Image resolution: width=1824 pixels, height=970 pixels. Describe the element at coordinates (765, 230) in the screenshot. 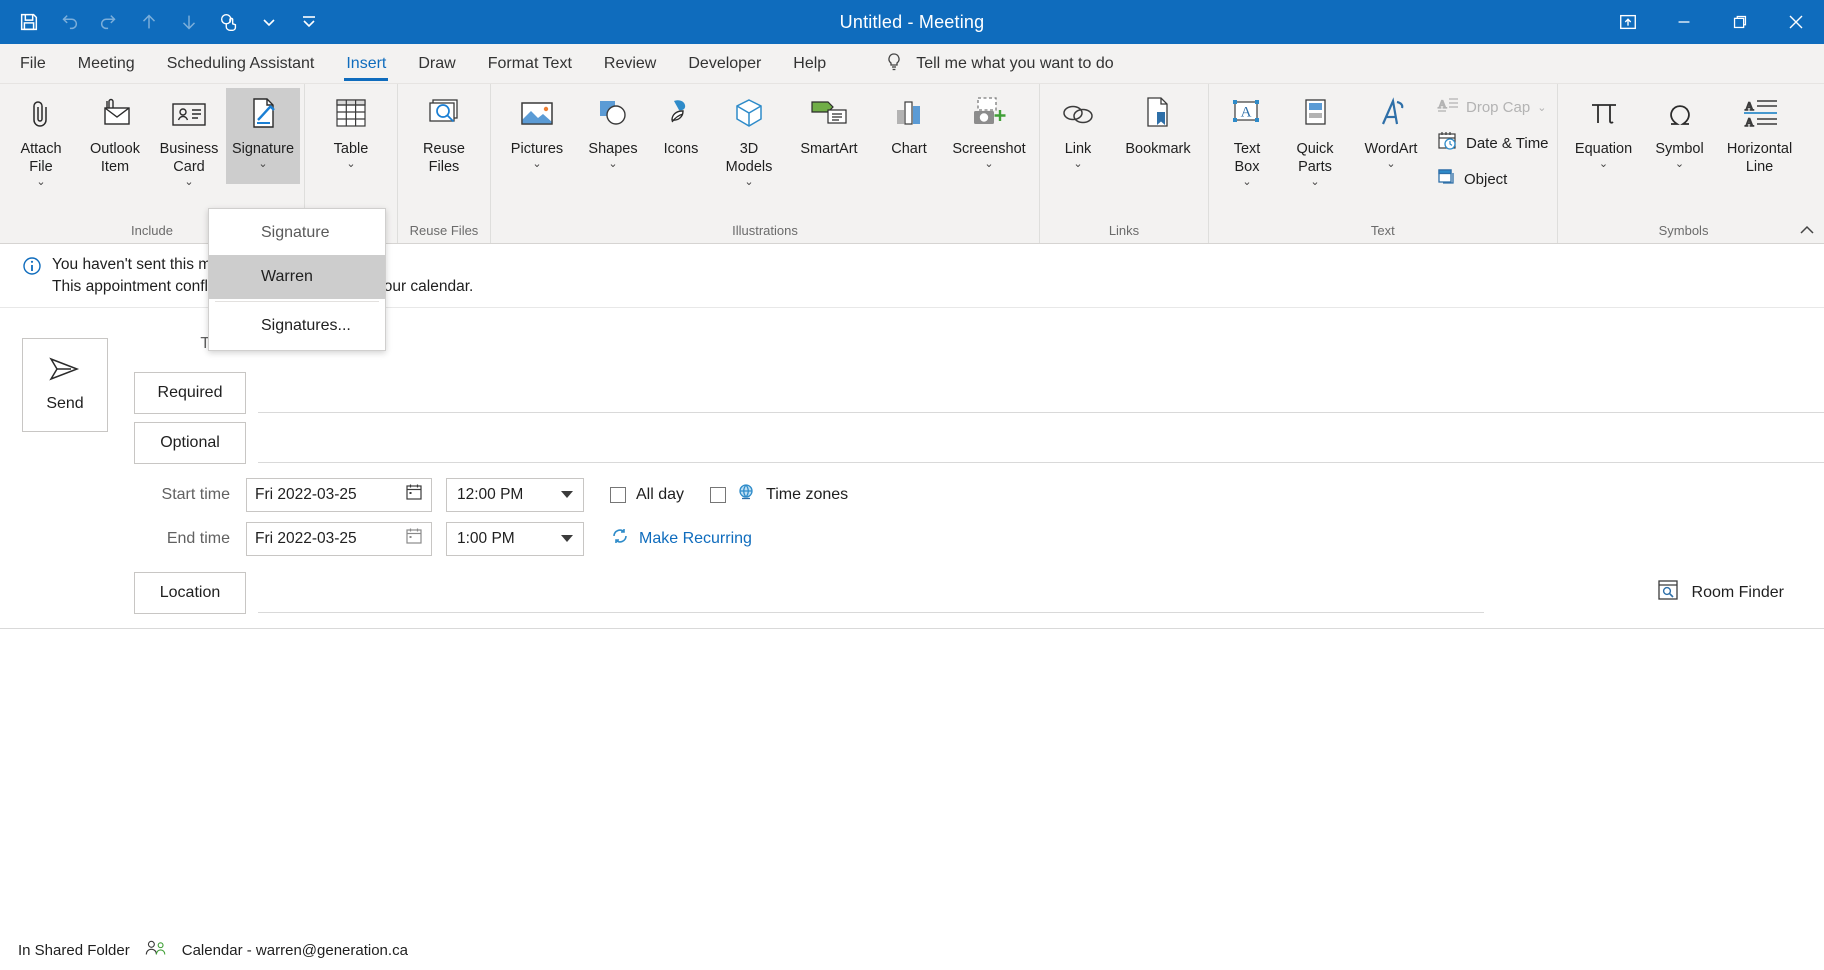

I see `group-label-illustrations: Illustrations` at that location.